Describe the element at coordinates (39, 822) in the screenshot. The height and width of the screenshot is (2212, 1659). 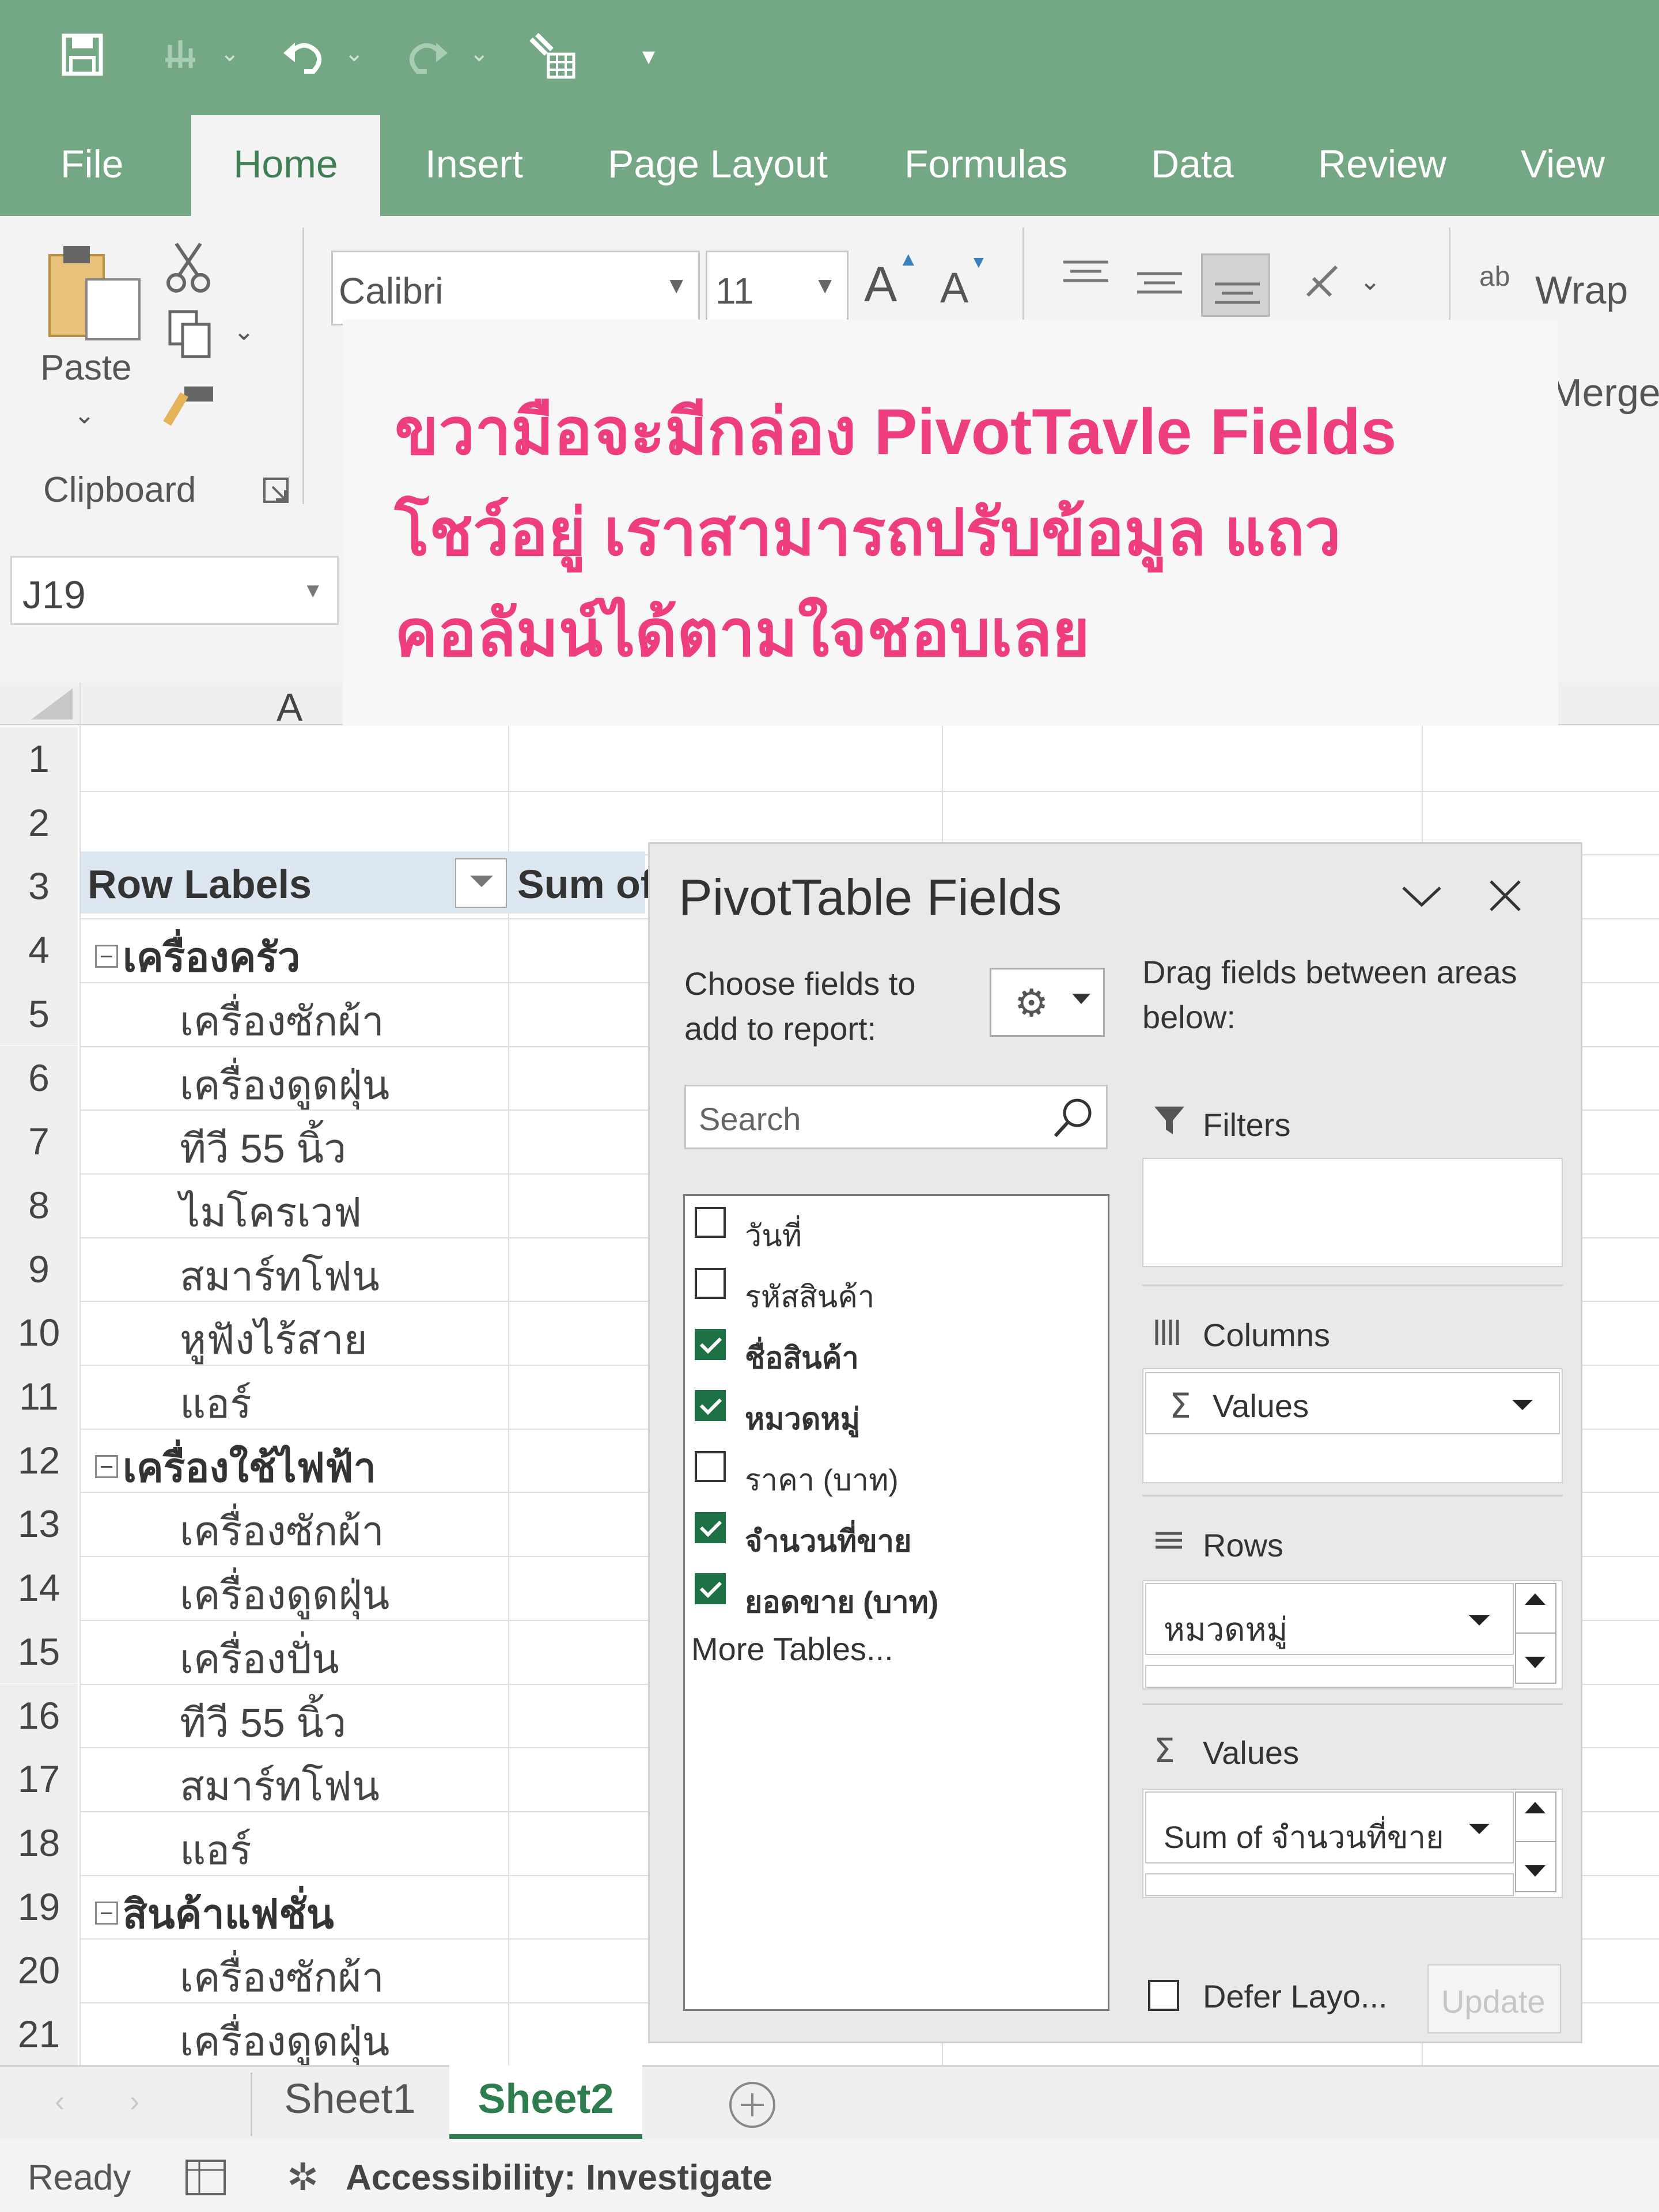
I see `row-header: 2` at that location.